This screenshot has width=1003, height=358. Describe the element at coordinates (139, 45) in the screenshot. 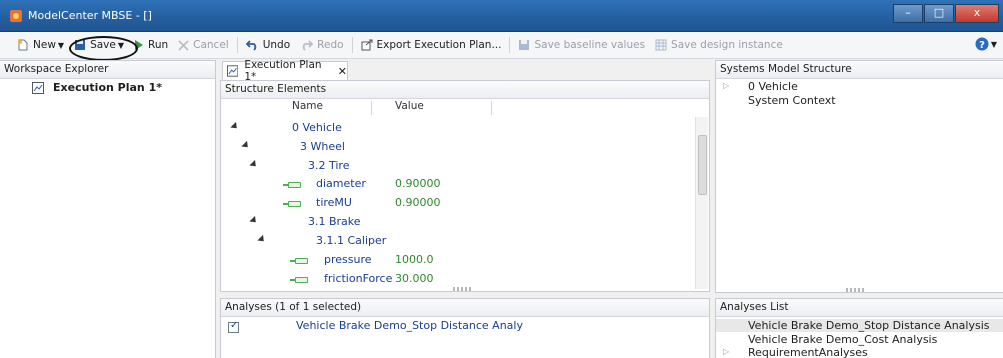

I see `play-icon` at that location.